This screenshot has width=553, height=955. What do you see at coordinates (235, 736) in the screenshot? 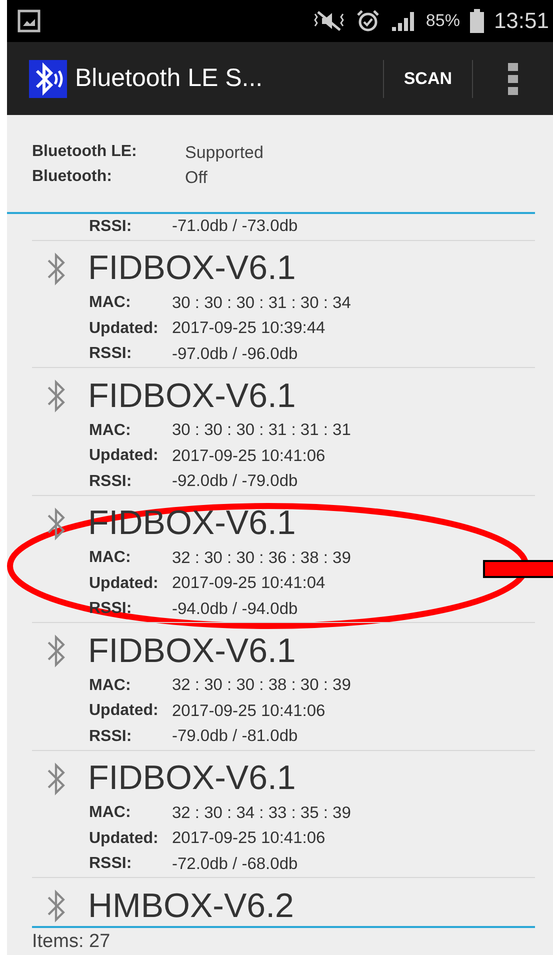
I see `field-value: -79.0db / -81.0db` at bounding box center [235, 736].